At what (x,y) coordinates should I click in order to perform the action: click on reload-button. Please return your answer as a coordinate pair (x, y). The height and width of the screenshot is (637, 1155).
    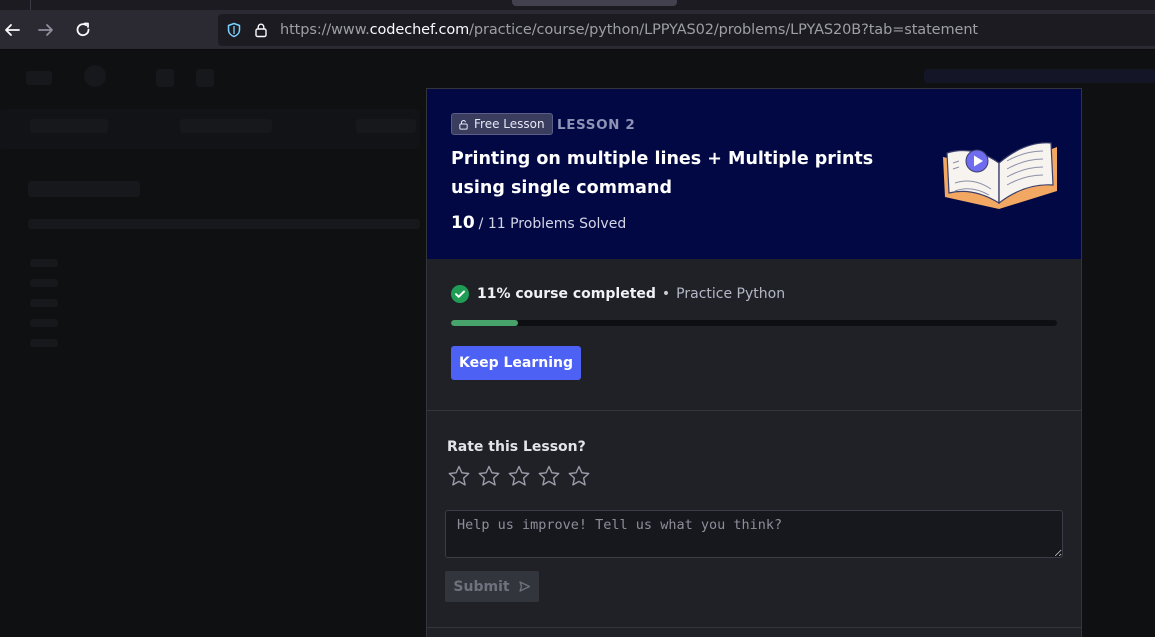
    Looking at the image, I should click on (83, 30).